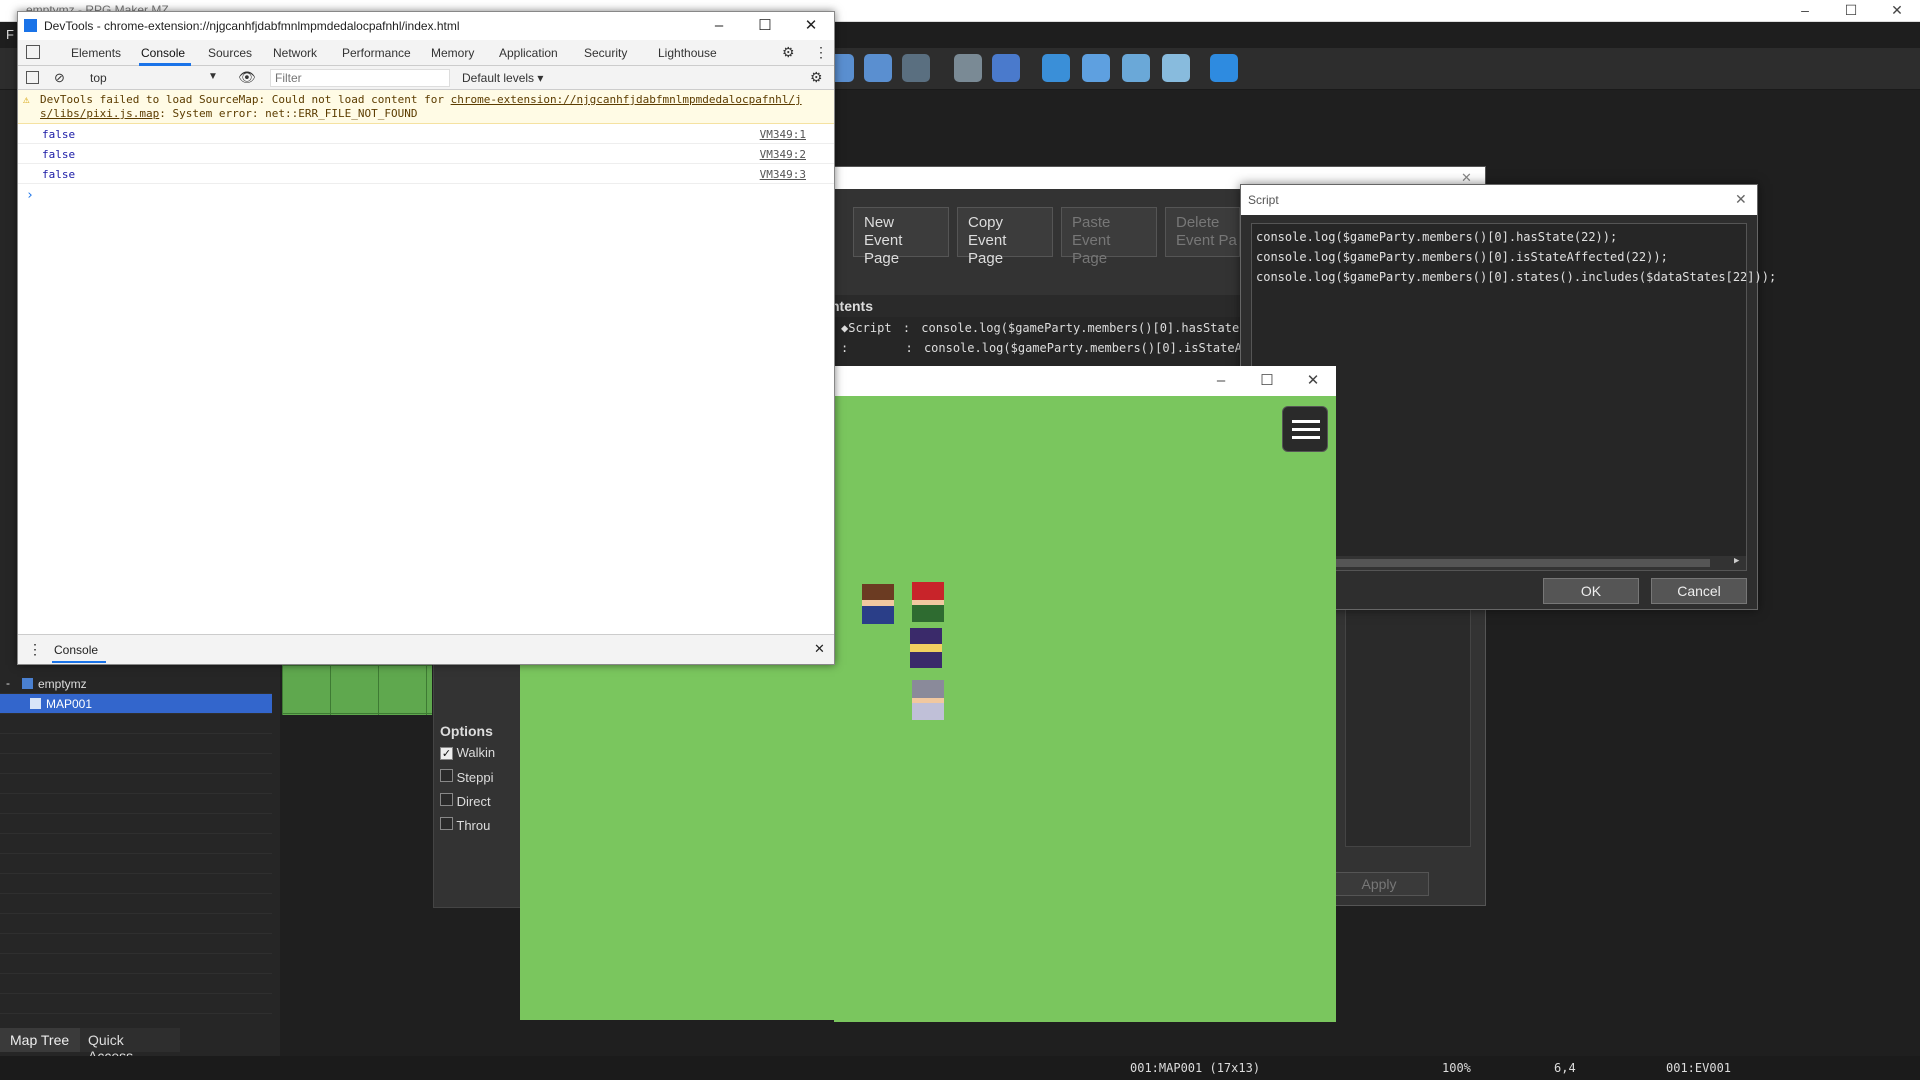 The height and width of the screenshot is (1080, 1920). Describe the element at coordinates (968, 68) in the screenshot. I see `database-icon` at that location.